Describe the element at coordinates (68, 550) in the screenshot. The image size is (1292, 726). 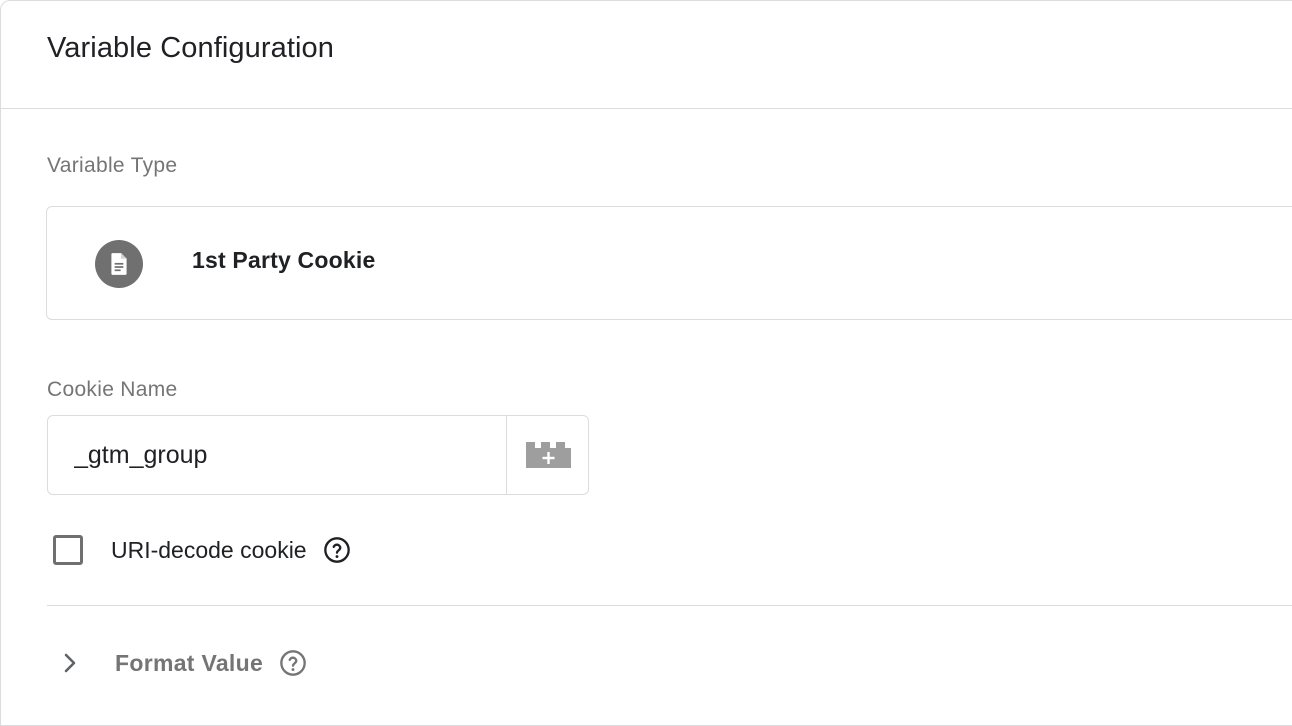
I see `uri-decode-checkbox` at that location.